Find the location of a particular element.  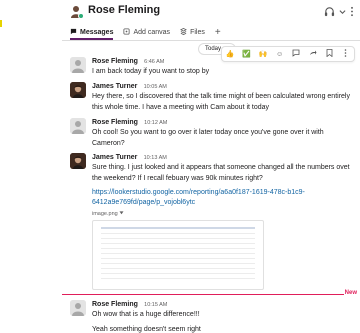

tab-label: Files is located at coordinates (197, 32).